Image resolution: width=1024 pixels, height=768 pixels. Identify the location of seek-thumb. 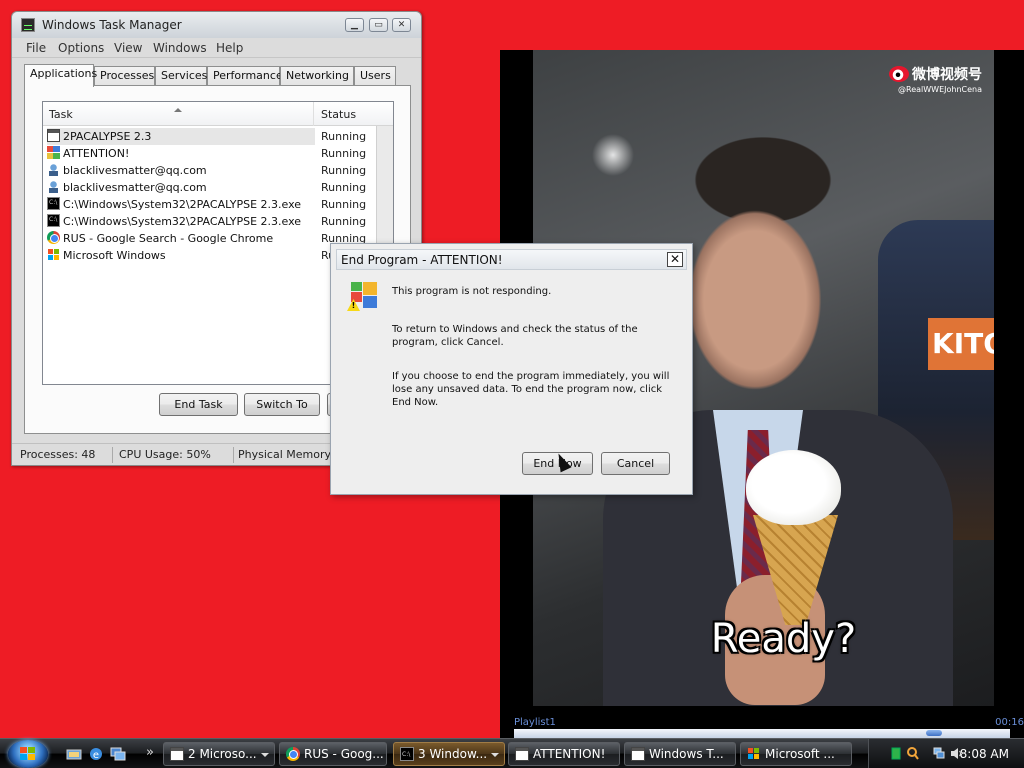
(934, 733).